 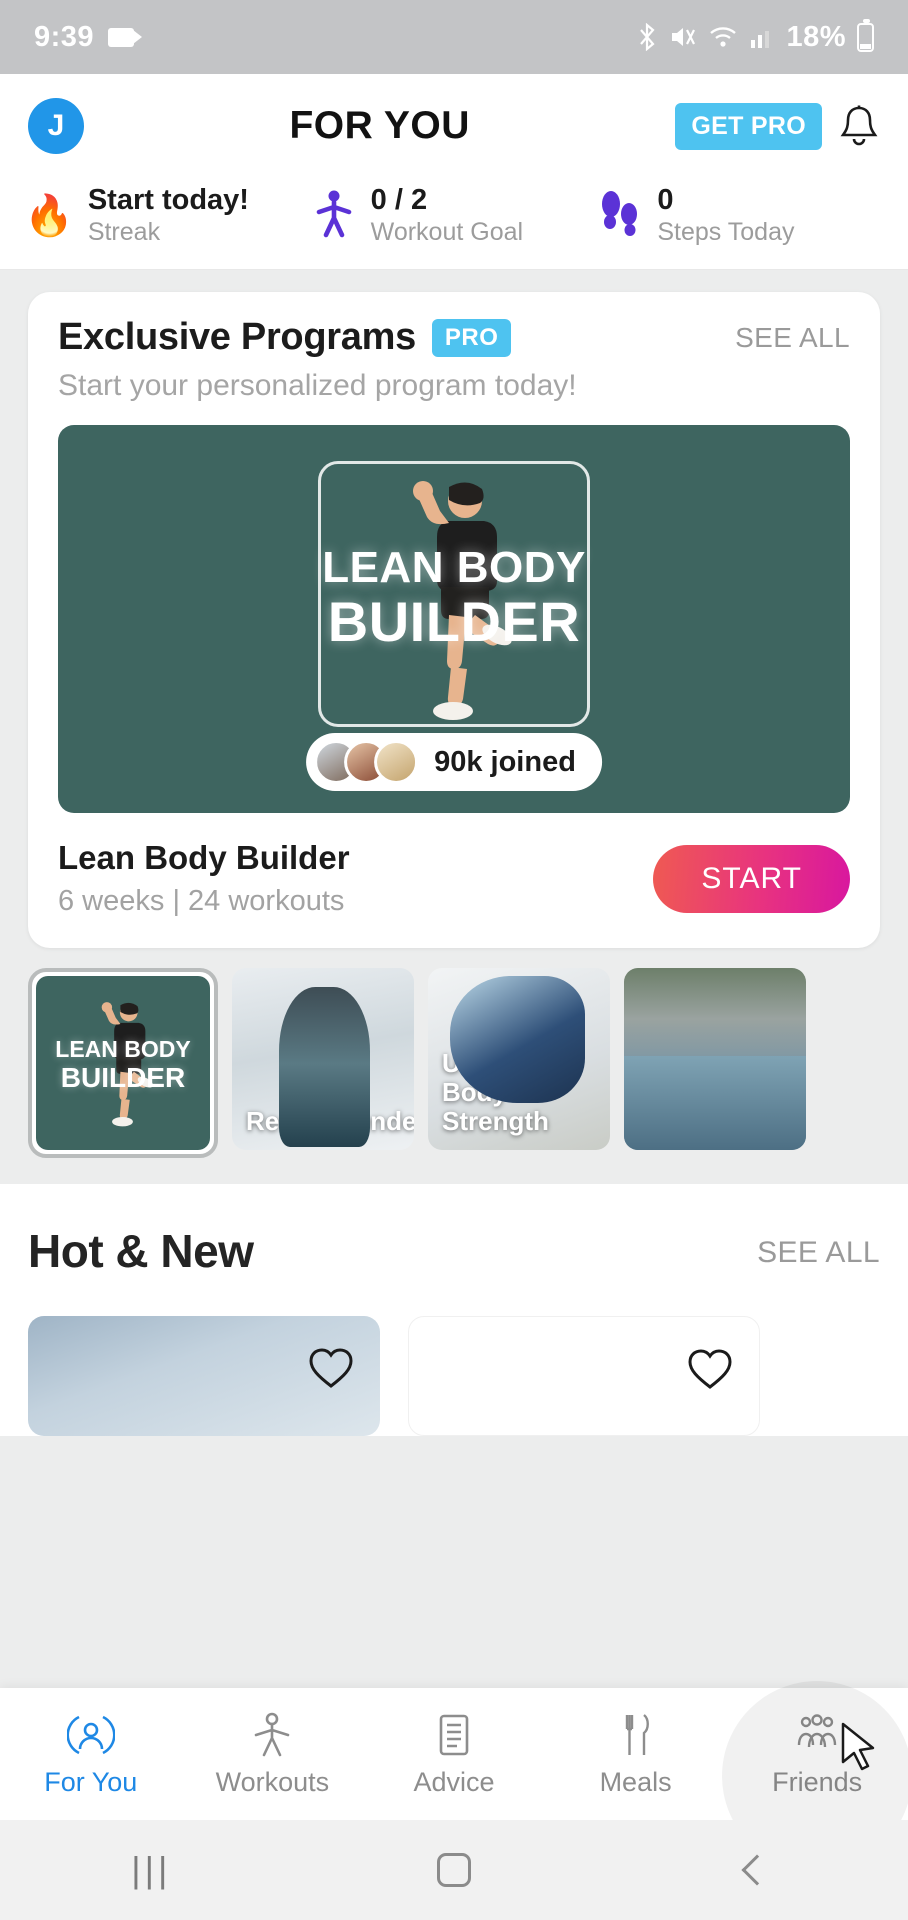 I want to click on home-button, so click(x=454, y=1870).